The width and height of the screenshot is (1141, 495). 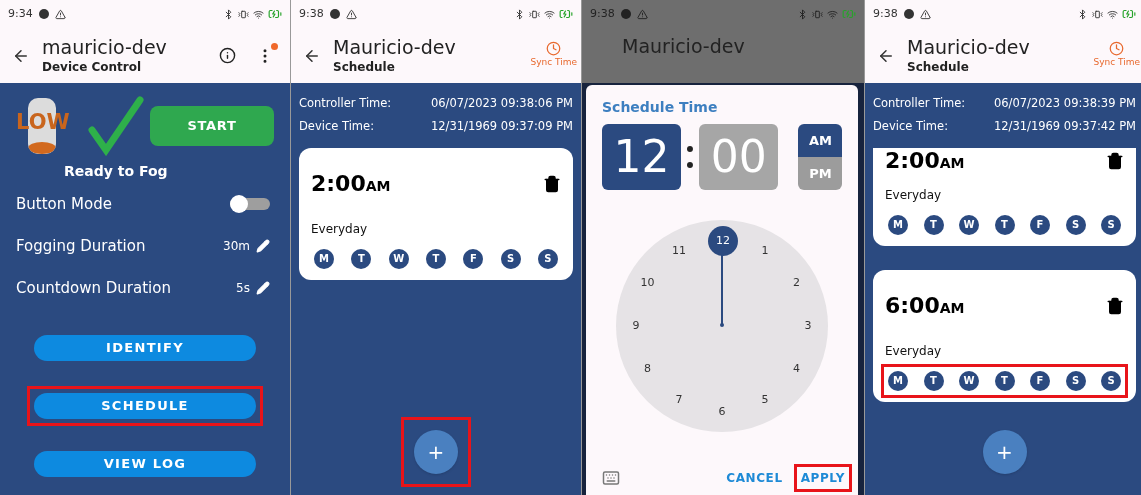 What do you see at coordinates (636, 326) in the screenshot?
I see `dial-number: 9` at bounding box center [636, 326].